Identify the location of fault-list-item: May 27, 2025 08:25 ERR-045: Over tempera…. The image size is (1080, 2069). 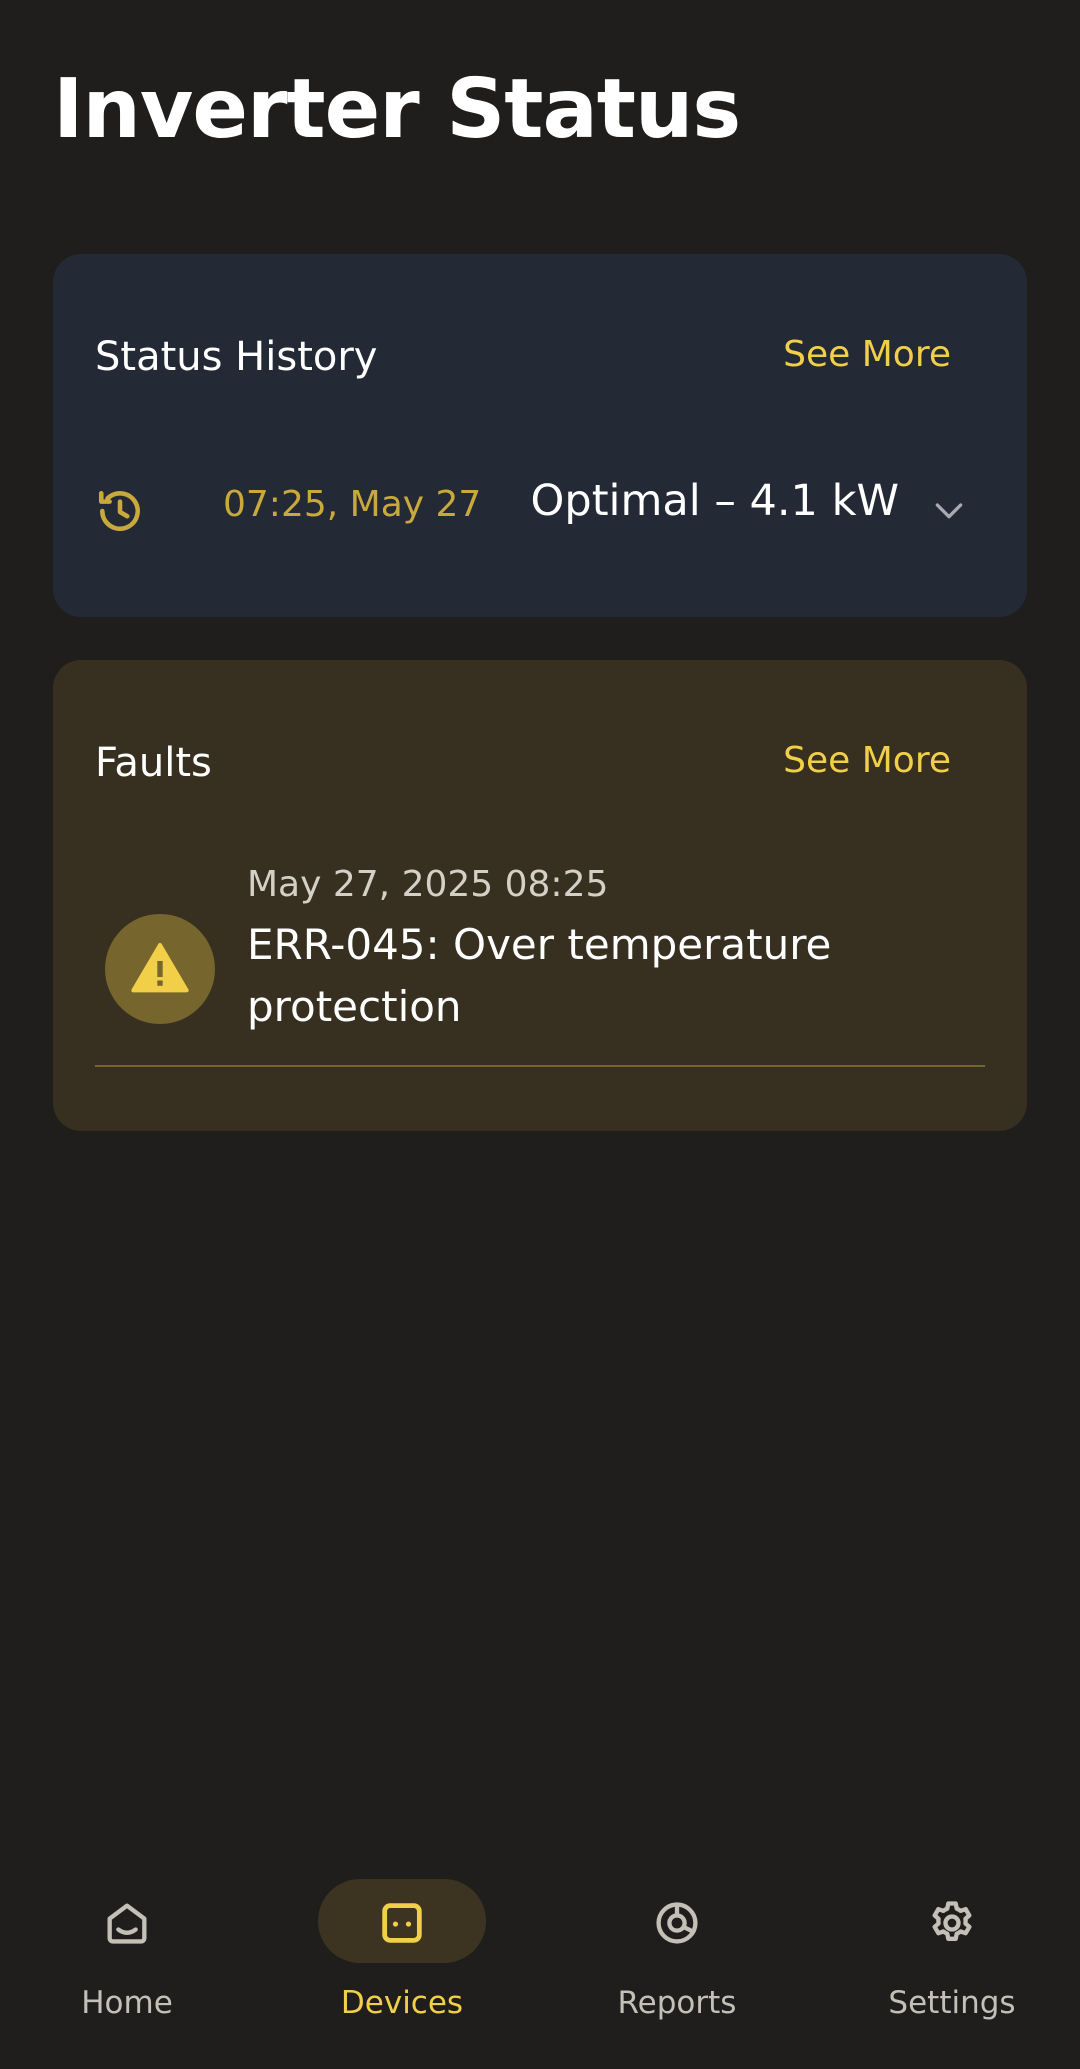
(540, 965).